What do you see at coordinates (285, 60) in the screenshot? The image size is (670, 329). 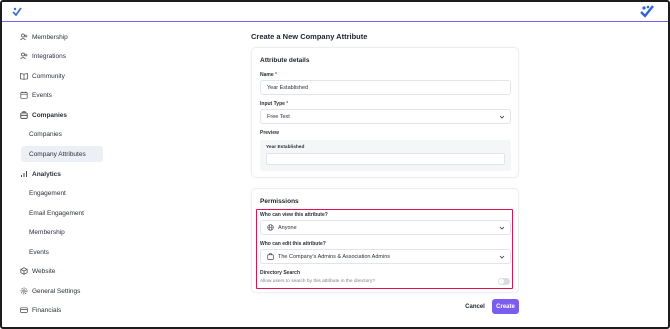 I see `card-title: Attribute details` at bounding box center [285, 60].